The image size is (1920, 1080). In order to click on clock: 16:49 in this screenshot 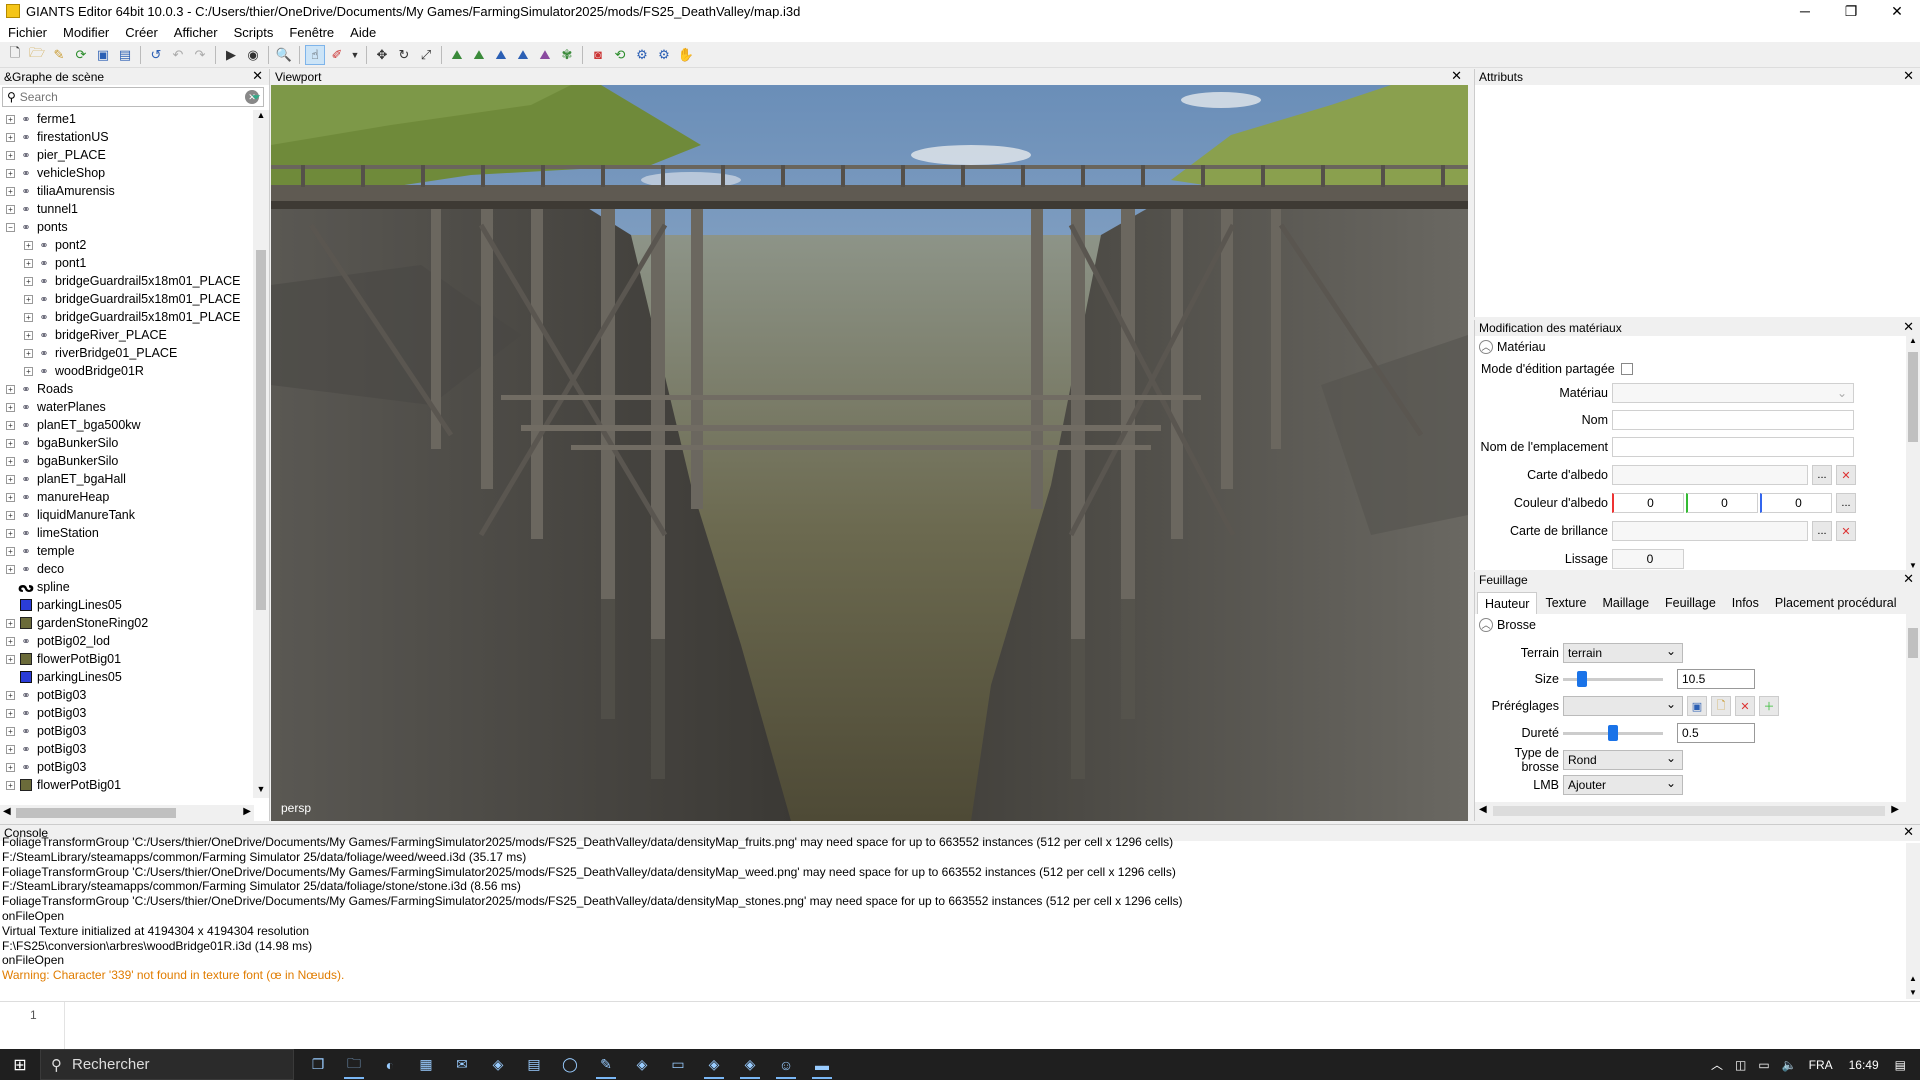, I will do `click(1864, 1065)`.